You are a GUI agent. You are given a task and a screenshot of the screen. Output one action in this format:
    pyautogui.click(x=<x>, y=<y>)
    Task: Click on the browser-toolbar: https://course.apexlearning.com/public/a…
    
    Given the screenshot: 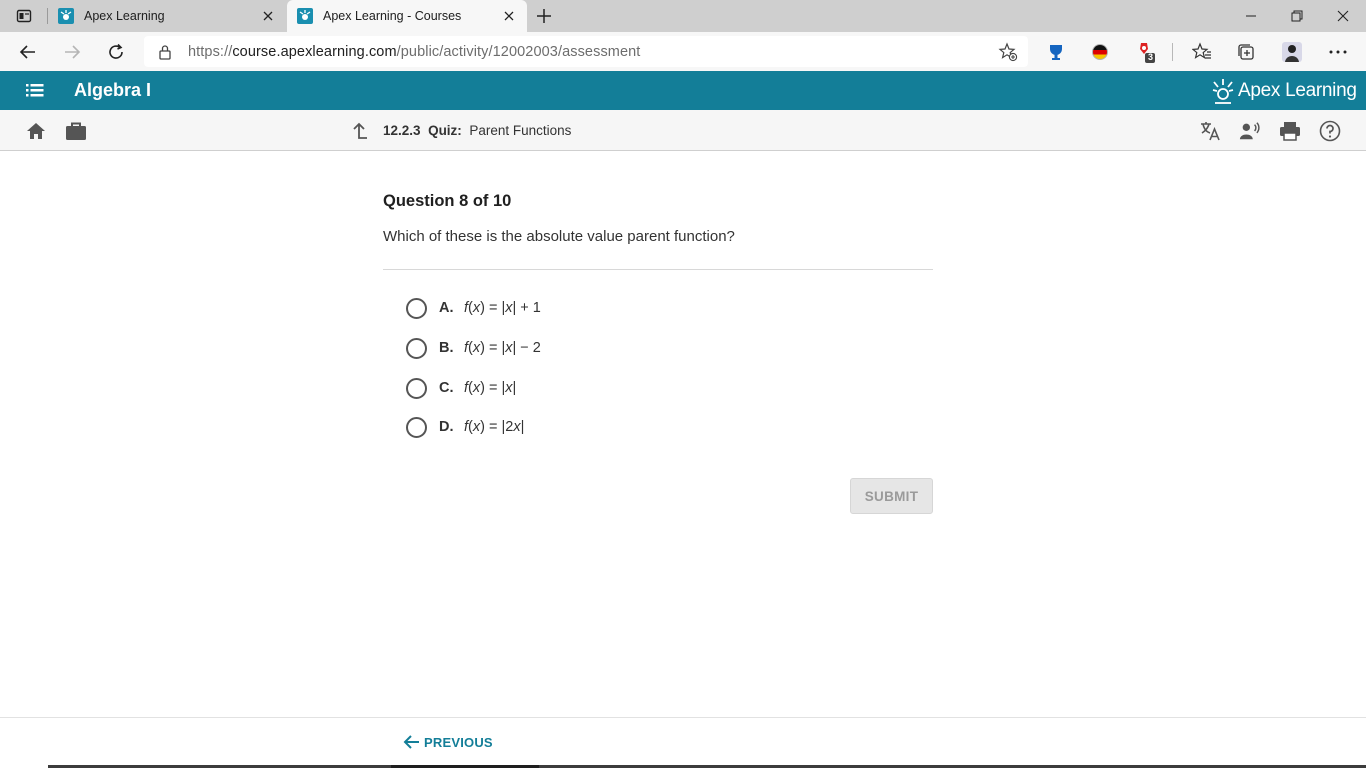 What is the action you would take?
    pyautogui.click(x=683, y=51)
    